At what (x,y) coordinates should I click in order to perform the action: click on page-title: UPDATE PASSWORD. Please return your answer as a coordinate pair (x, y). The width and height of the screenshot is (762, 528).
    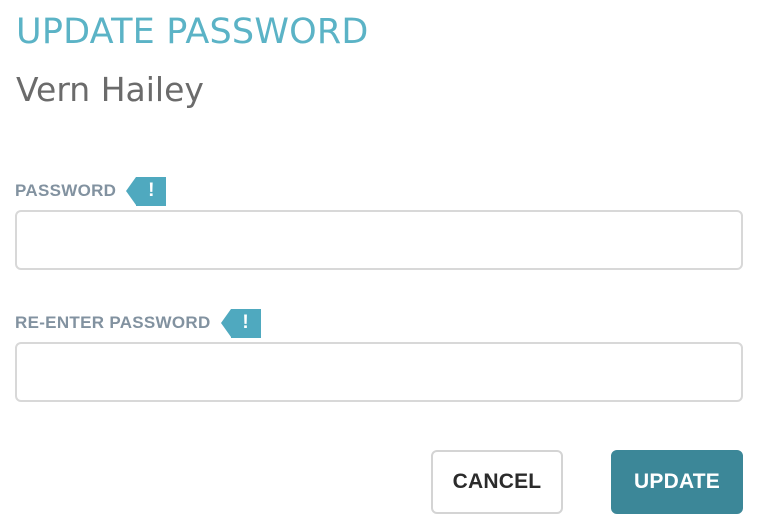
    Looking at the image, I should click on (192, 32).